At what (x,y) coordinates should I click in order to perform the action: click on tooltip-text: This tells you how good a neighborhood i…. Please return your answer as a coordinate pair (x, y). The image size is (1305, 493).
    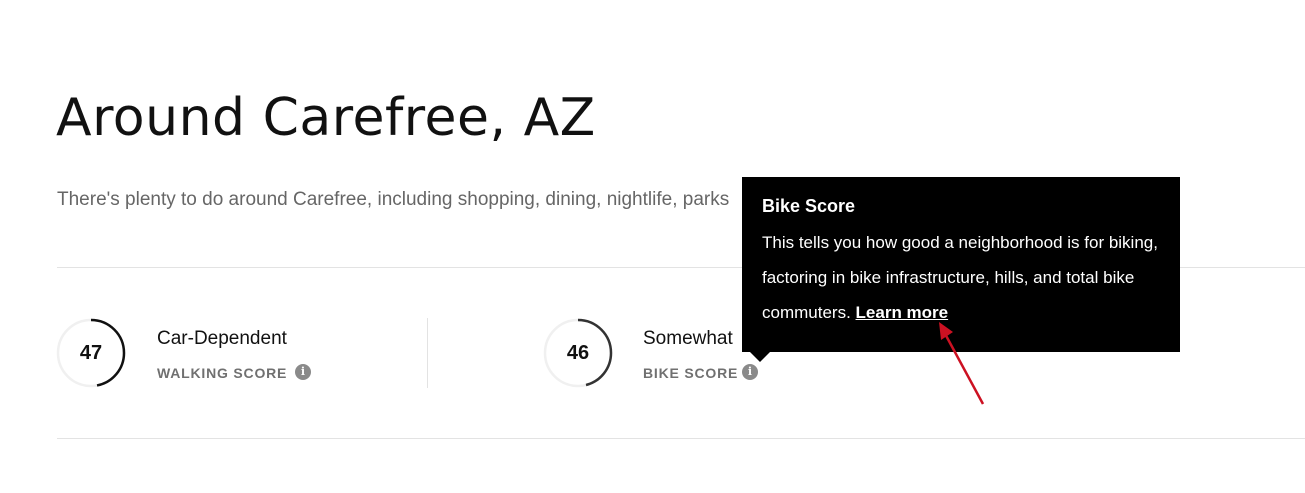
    Looking at the image, I should click on (960, 277).